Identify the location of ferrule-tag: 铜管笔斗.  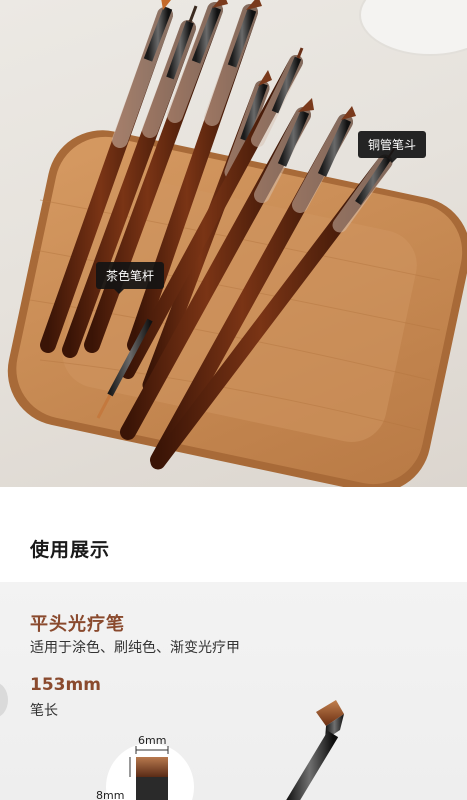
(392, 147).